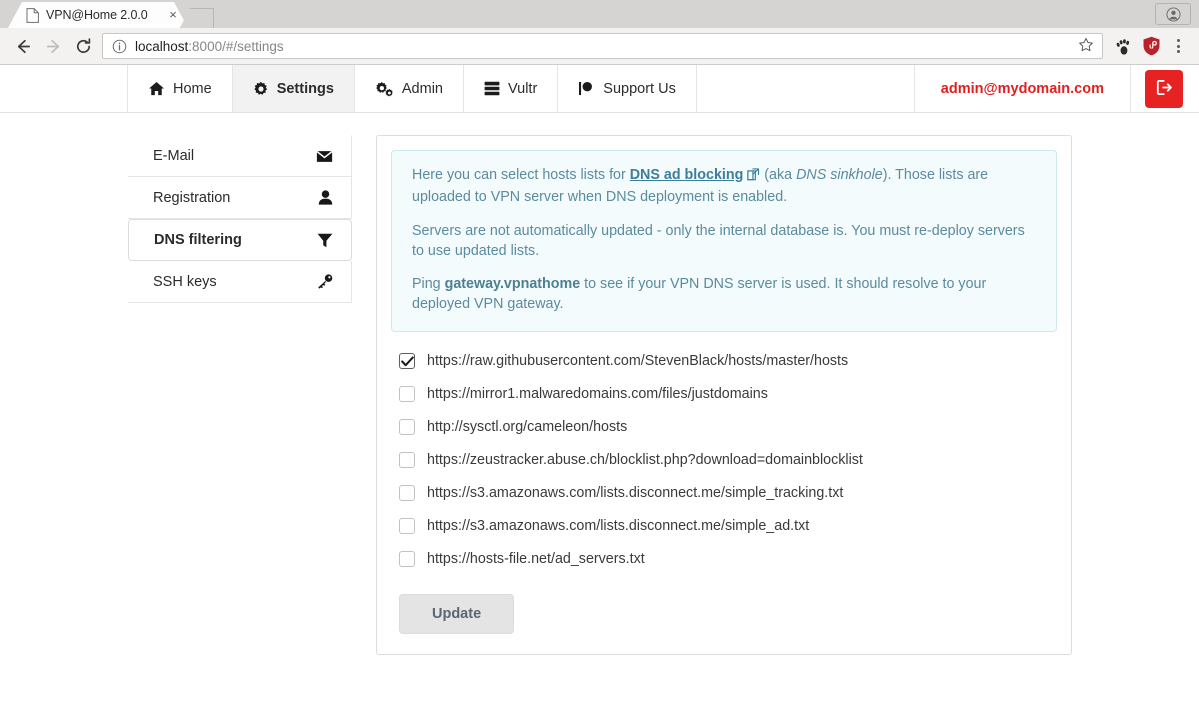  Describe the element at coordinates (523, 88) in the screenshot. I see `nav-item-vultr-label: Vultr` at that location.